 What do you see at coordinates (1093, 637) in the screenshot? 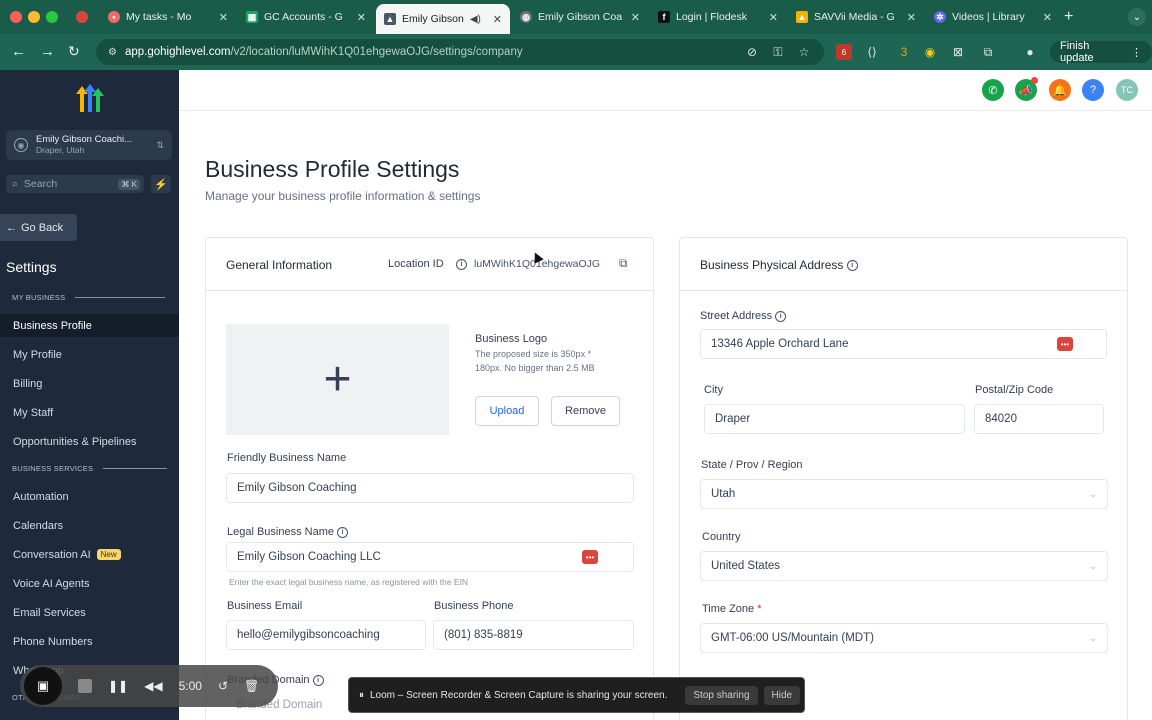
I see `chevron-down-icon: ⌄` at bounding box center [1093, 637].